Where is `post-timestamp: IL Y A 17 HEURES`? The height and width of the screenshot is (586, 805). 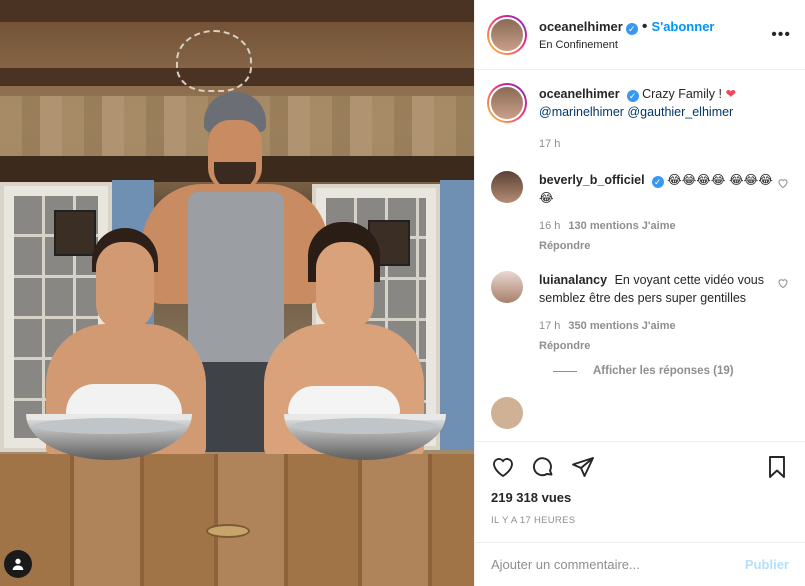 post-timestamp: IL Y A 17 HEURES is located at coordinates (640, 520).